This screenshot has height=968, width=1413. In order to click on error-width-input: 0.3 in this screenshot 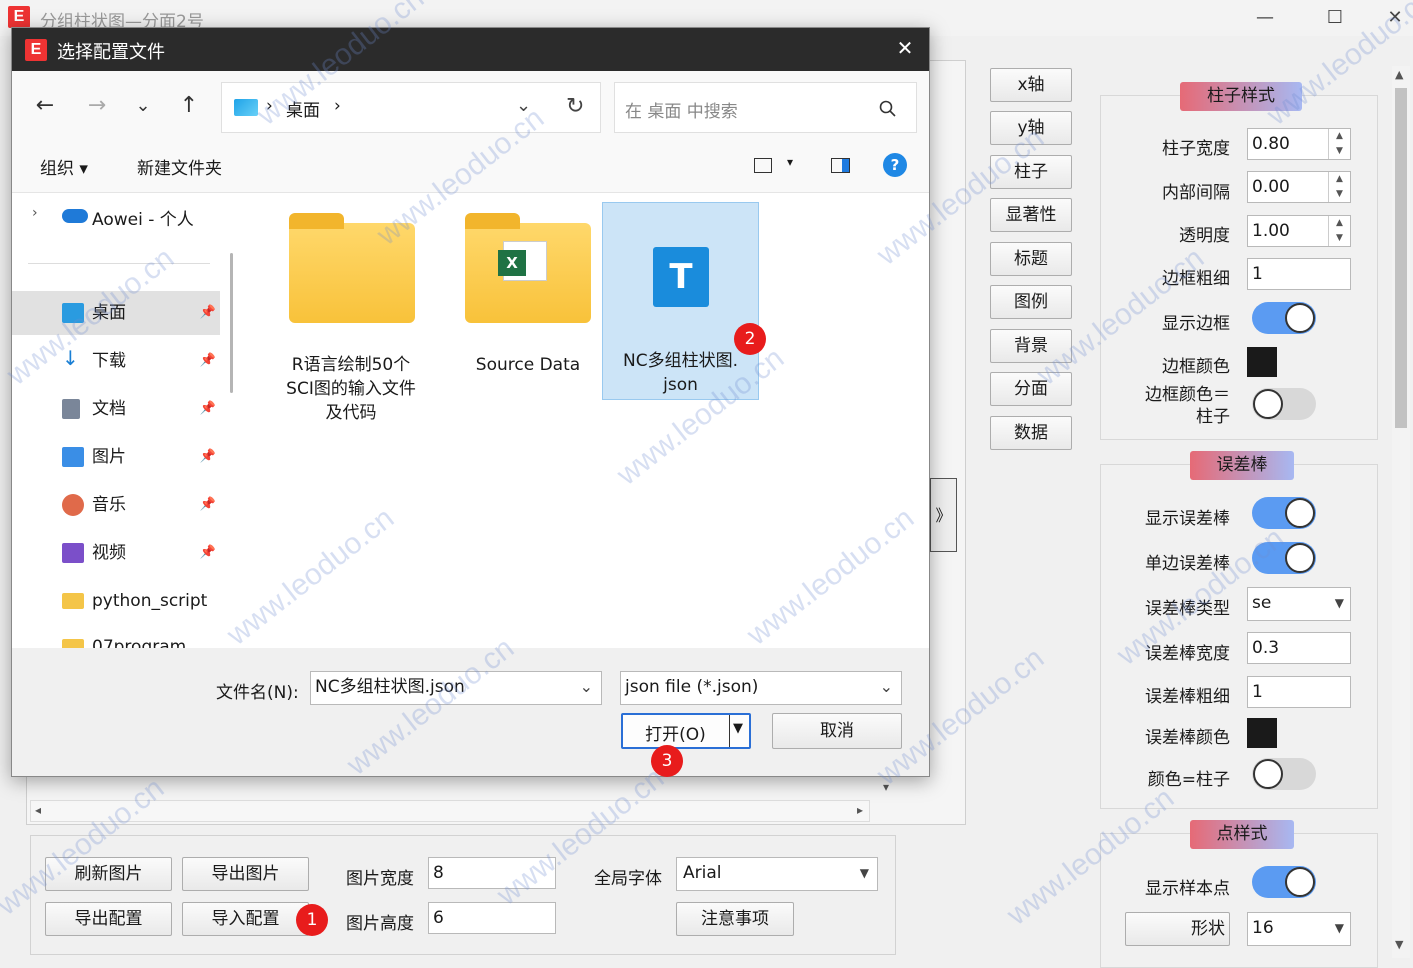, I will do `click(1299, 648)`.